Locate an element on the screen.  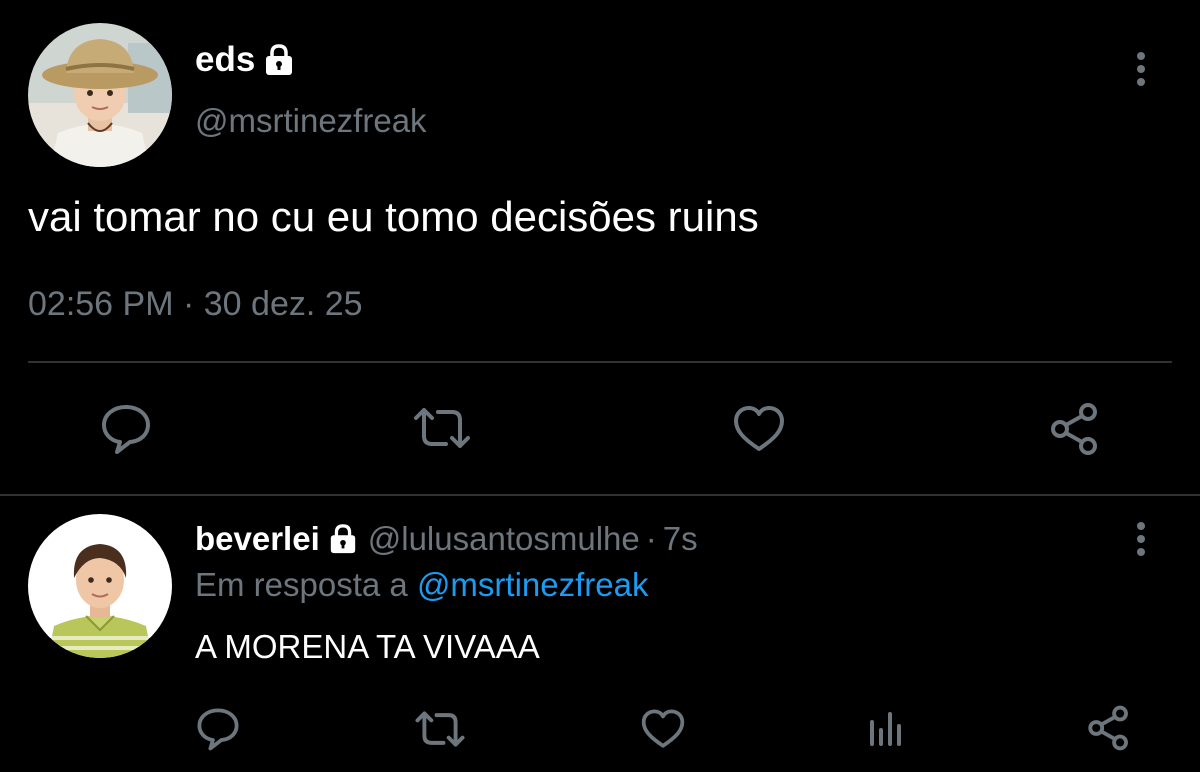
analytics-icon is located at coordinates (885, 729).